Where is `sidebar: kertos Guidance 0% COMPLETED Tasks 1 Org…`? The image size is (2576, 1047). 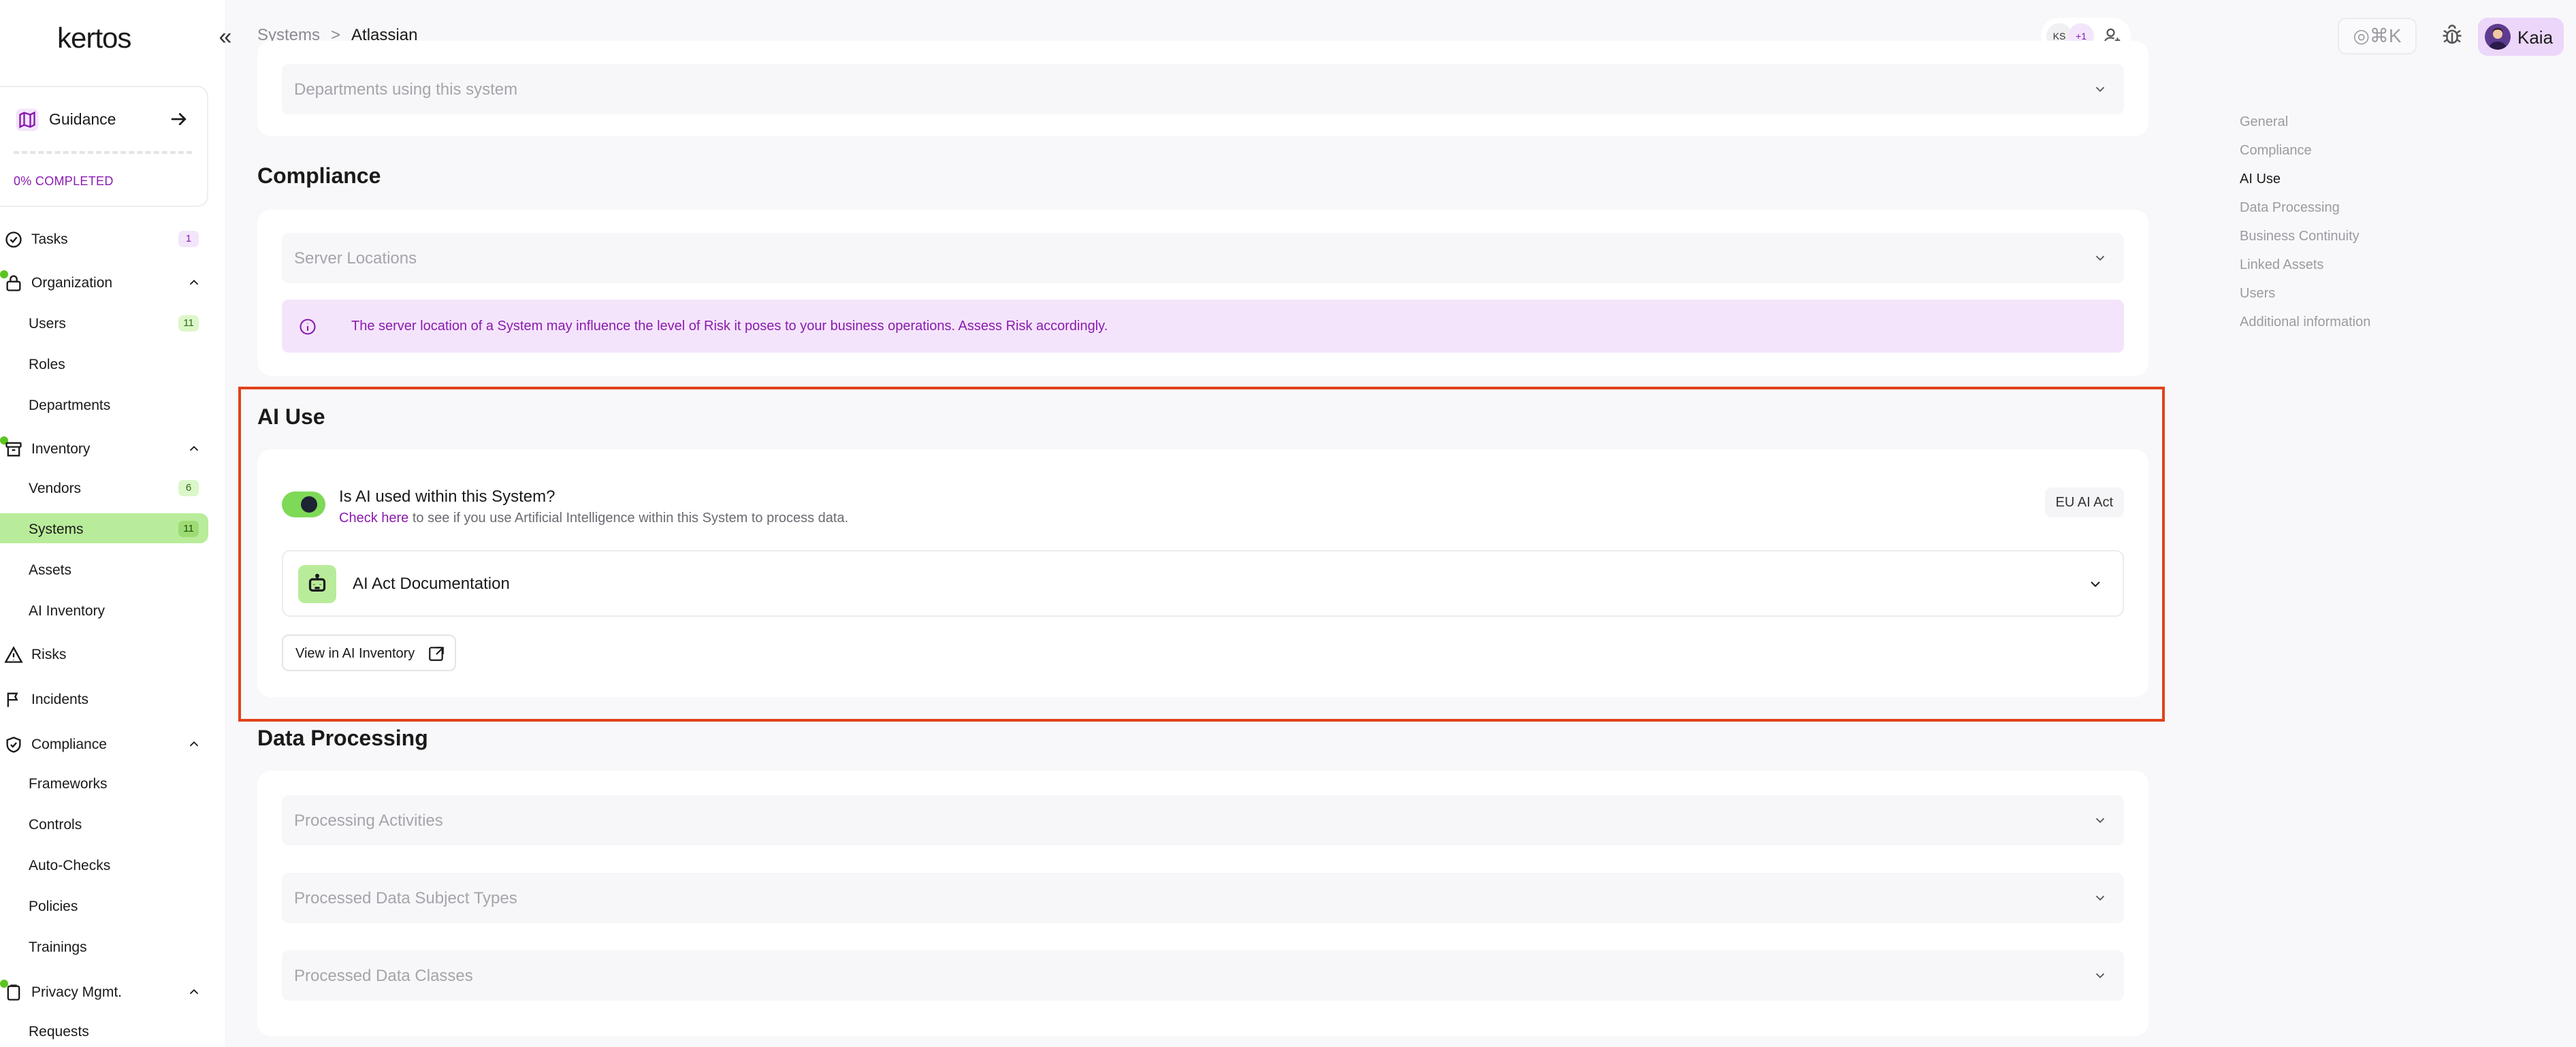
sidebar: kertos Guidance 0% COMPLETED Tasks 1 Org… is located at coordinates (113, 523).